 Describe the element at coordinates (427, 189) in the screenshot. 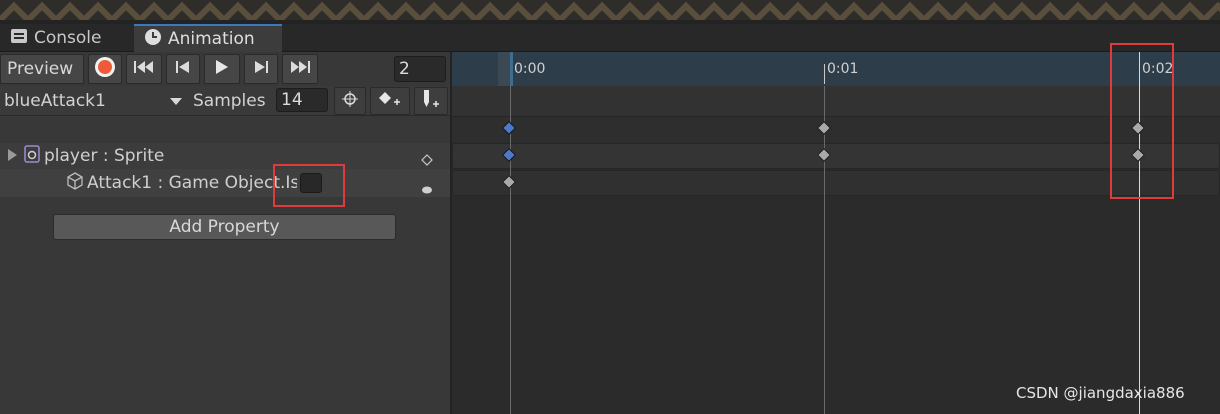

I see `key-menu-dot-icon` at that location.